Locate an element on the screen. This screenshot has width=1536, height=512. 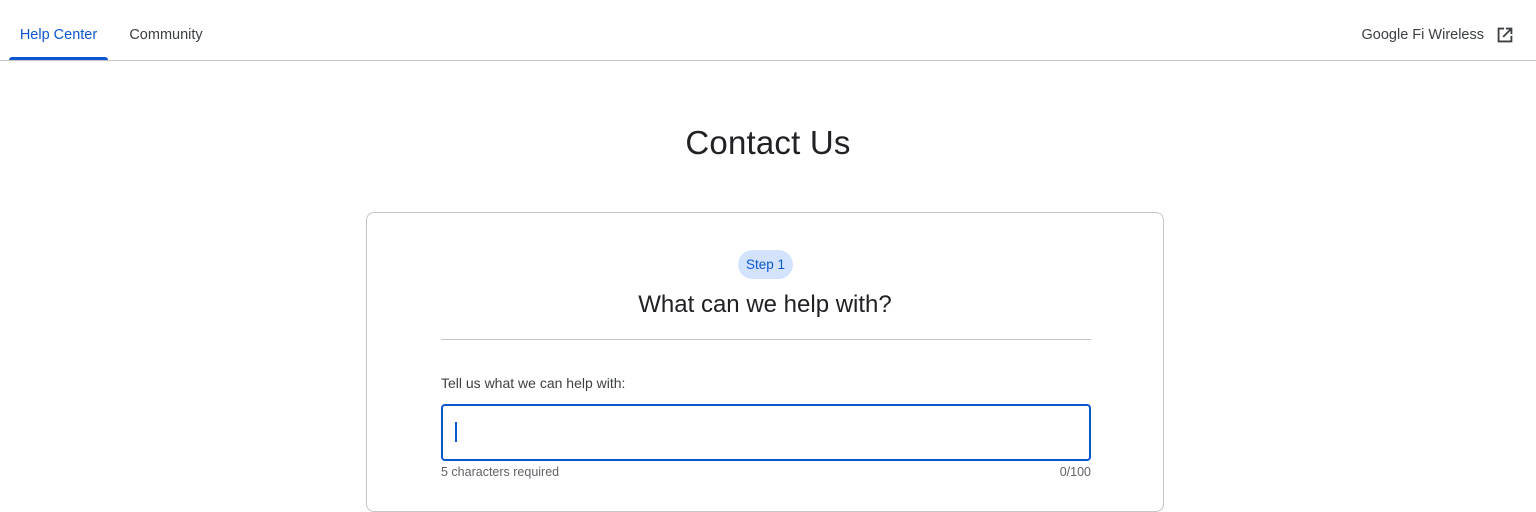
issue-field-label: Tell us what we can help with: is located at coordinates (533, 383).